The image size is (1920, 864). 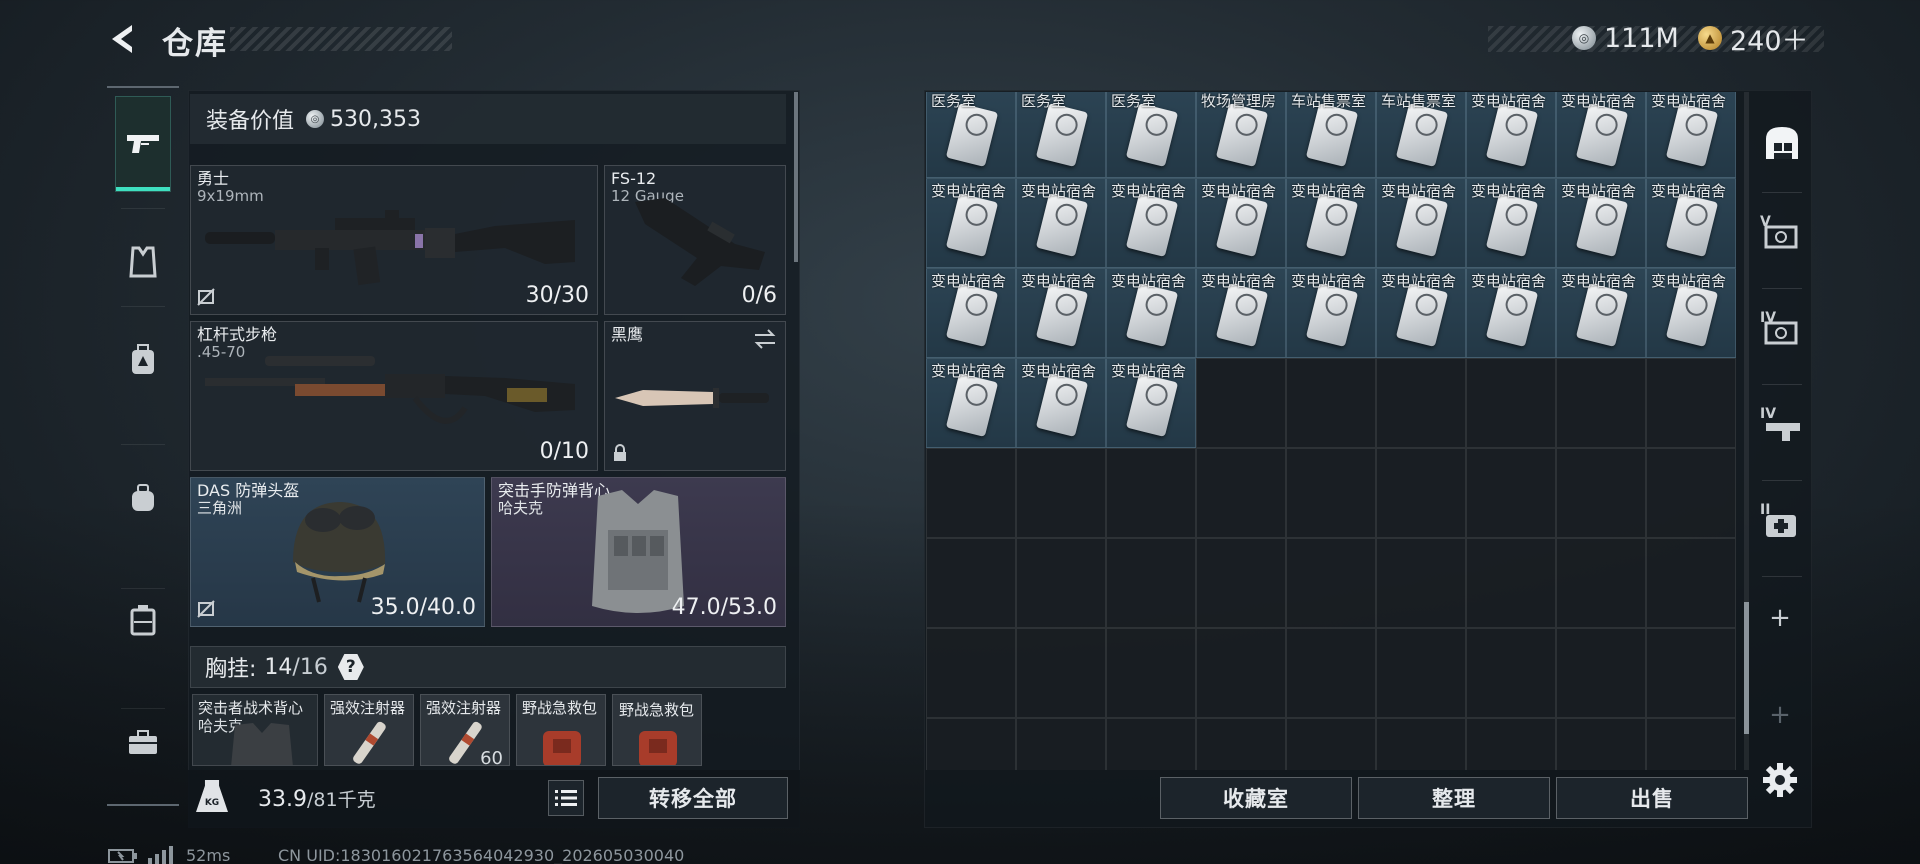 I want to click on rig-slot: 突击者战术背心 哈夫克, so click(x=255, y=730).